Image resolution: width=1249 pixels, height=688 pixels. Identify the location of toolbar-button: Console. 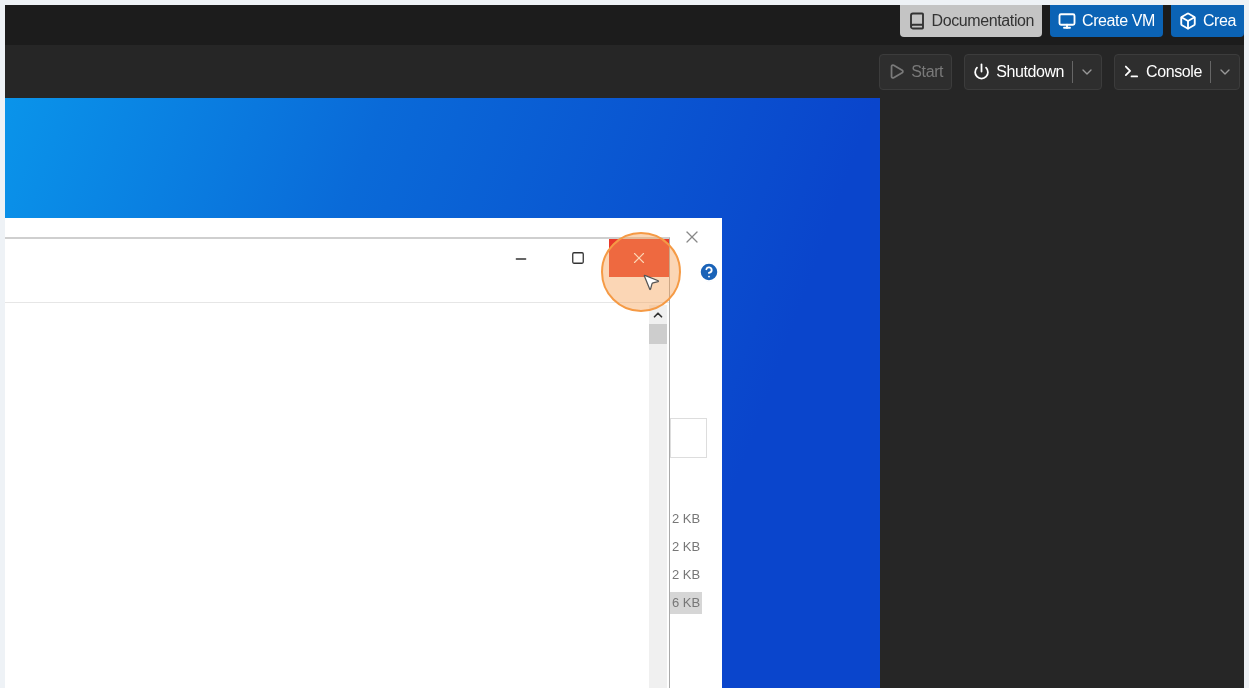
(1162, 71).